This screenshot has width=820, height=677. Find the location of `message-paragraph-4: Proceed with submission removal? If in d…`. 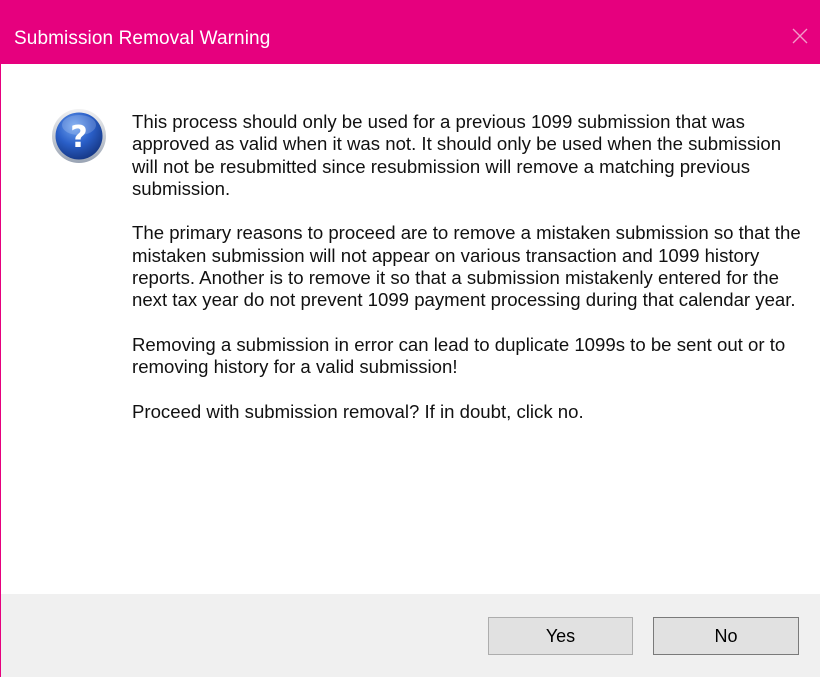

message-paragraph-4: Proceed with submission removal? If in d… is located at coordinates (358, 411).